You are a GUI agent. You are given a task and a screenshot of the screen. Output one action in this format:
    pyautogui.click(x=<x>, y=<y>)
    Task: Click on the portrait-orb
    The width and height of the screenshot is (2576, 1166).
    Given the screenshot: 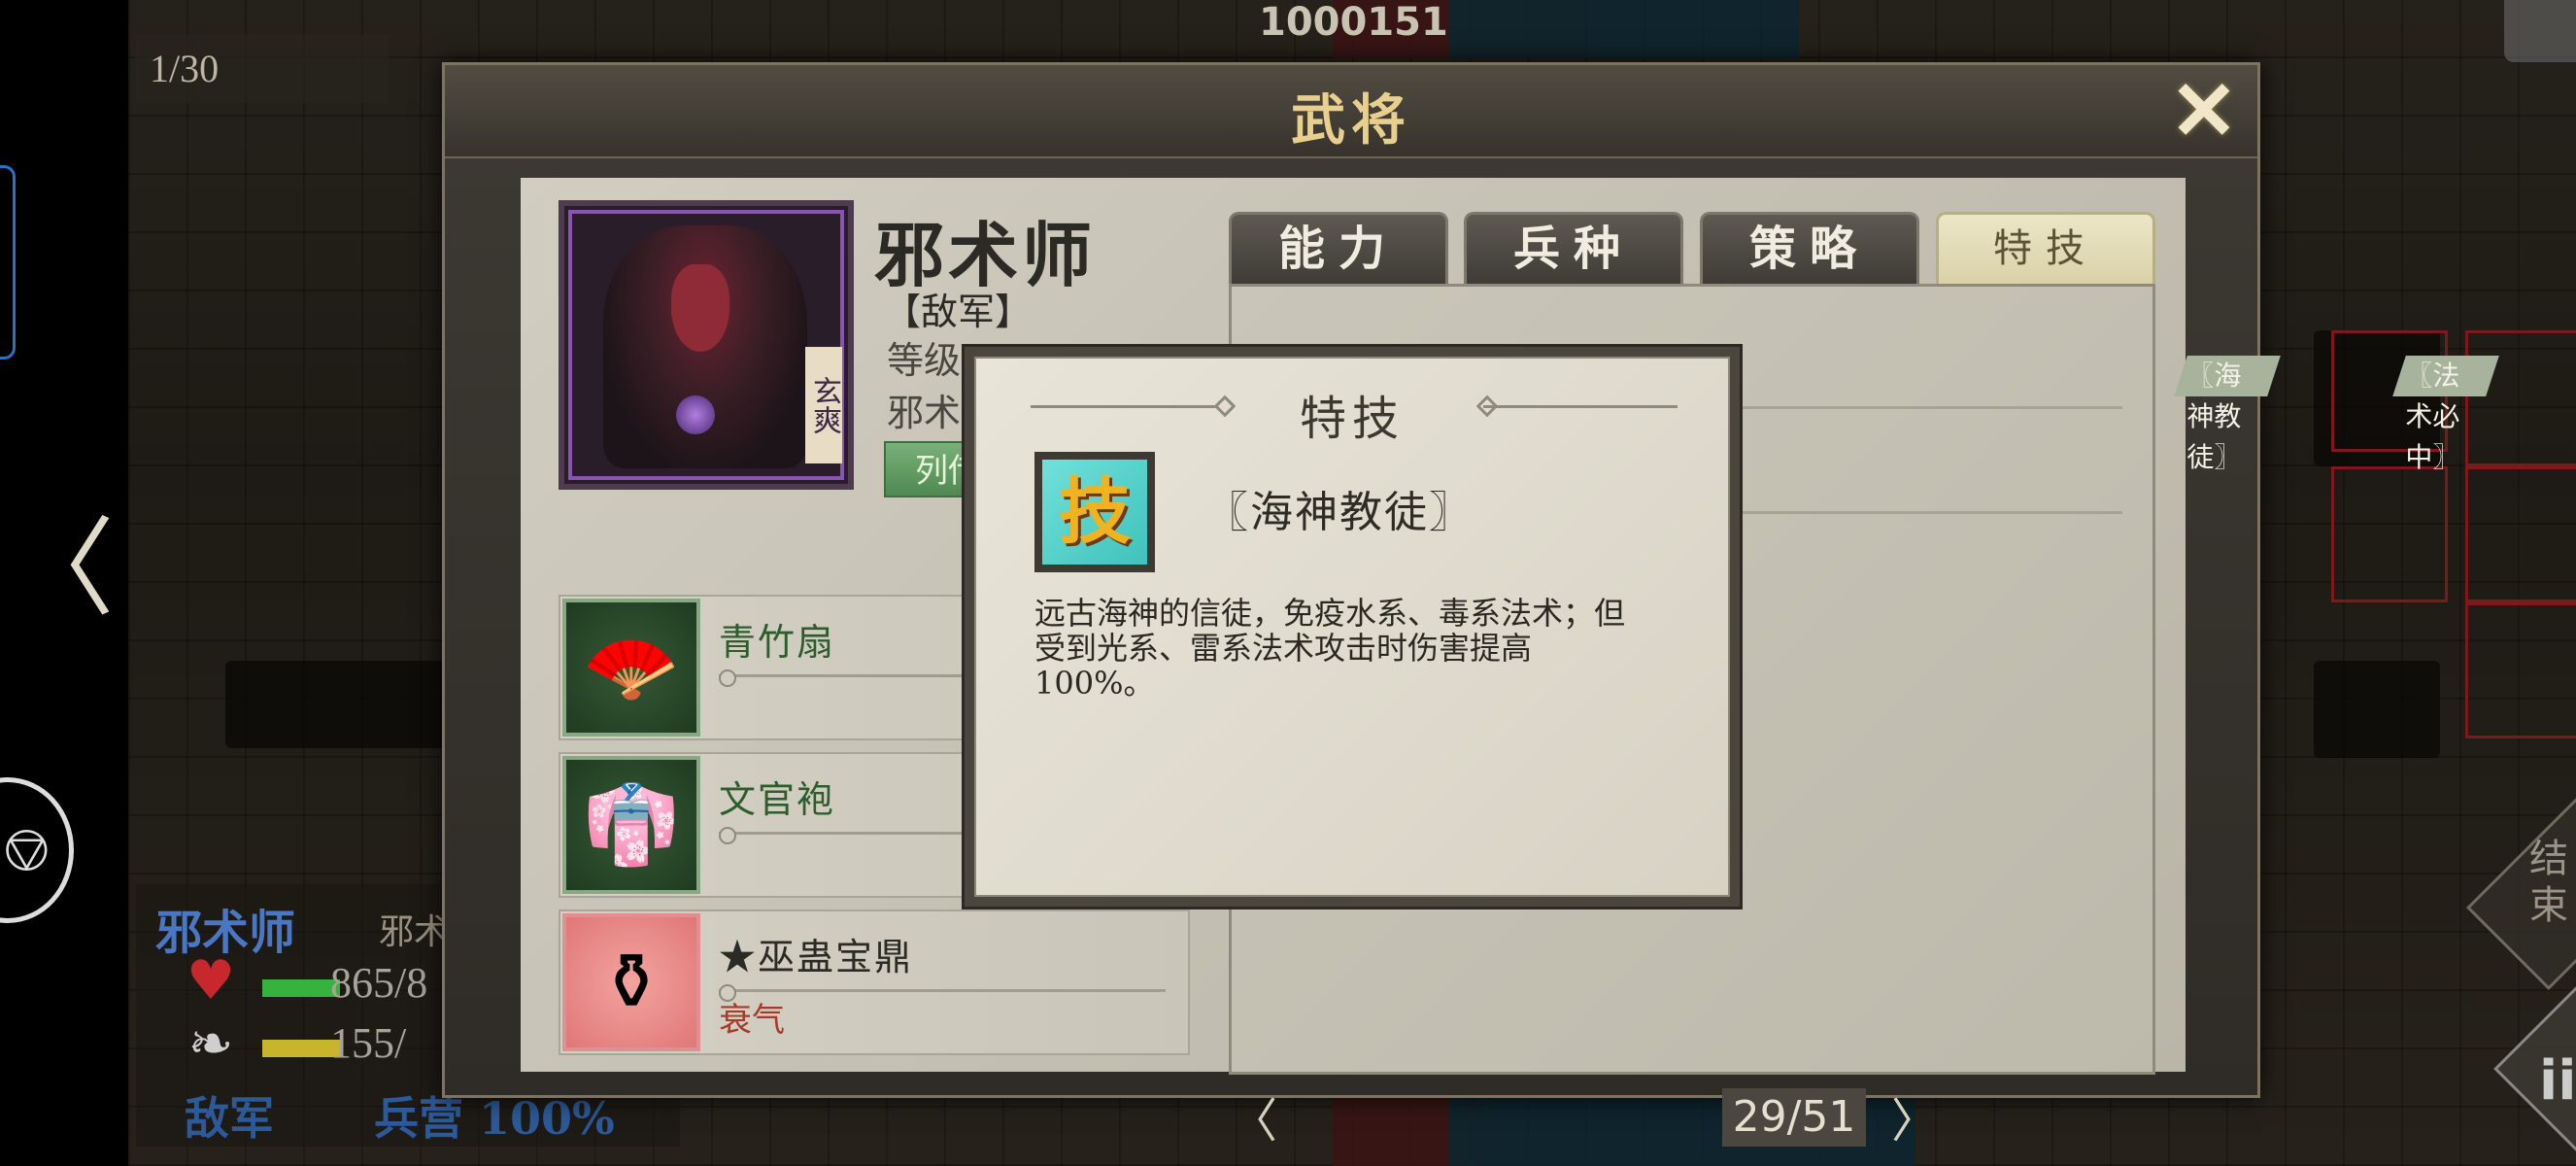 What is the action you would take?
    pyautogui.click(x=695, y=414)
    